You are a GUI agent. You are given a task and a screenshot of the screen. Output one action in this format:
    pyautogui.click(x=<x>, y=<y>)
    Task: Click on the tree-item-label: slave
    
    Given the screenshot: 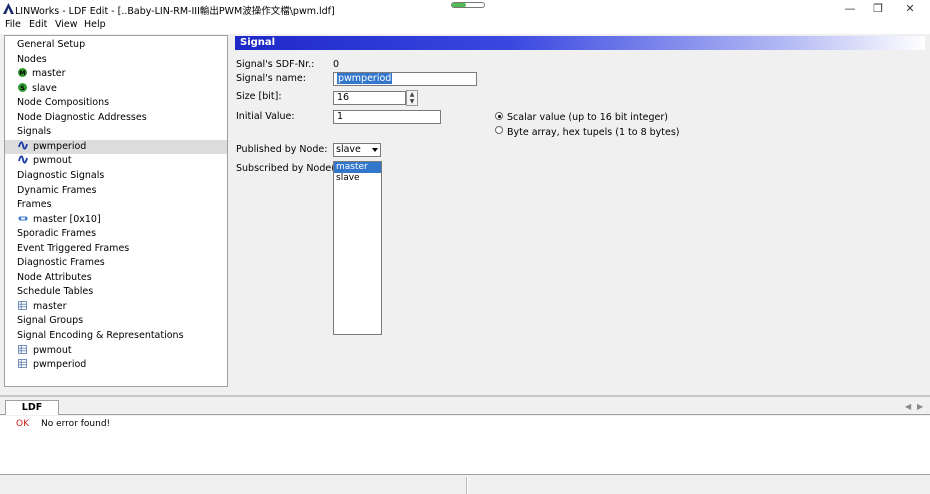 What is the action you would take?
    pyautogui.click(x=44, y=88)
    